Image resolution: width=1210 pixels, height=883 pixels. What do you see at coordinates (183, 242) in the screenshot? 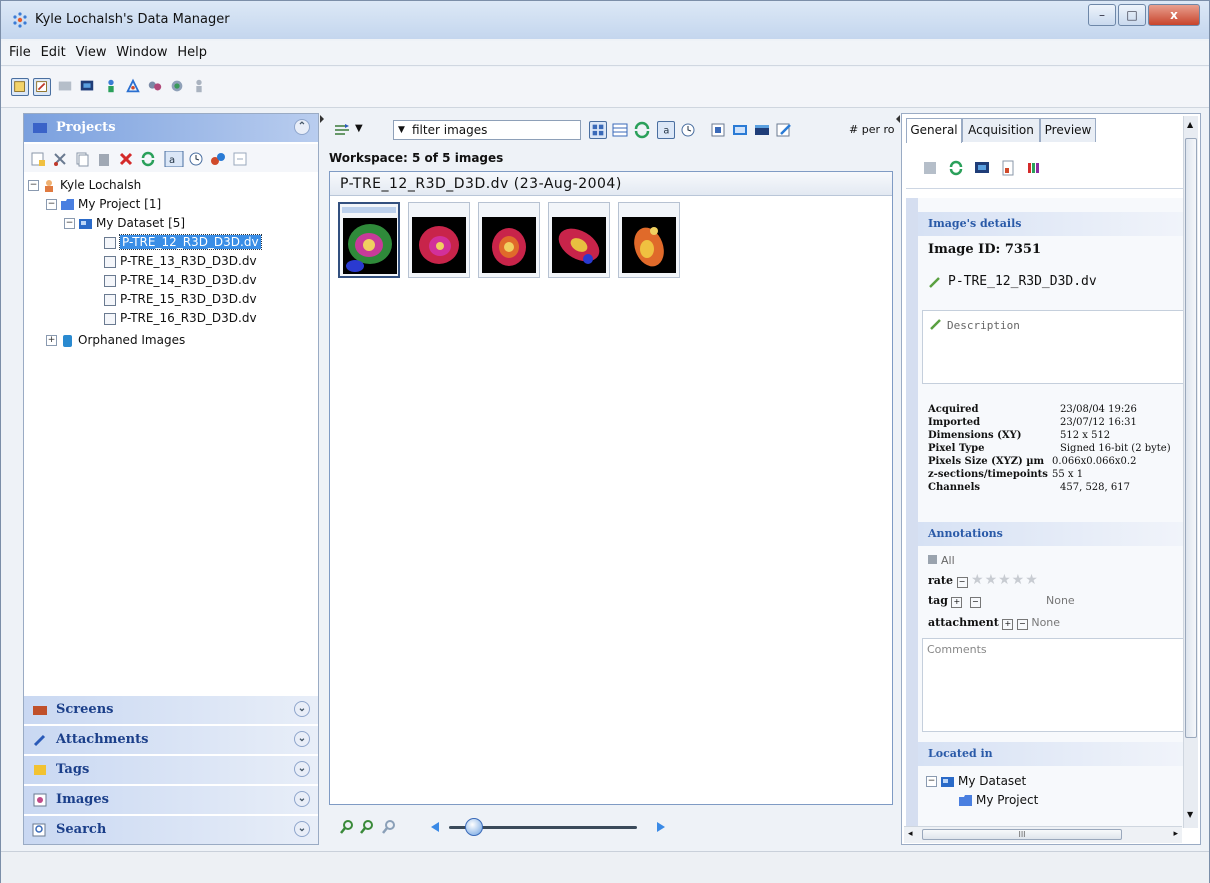
I see `tree-image-1: P-TRE_12_R3D_D3D.dv` at bounding box center [183, 242].